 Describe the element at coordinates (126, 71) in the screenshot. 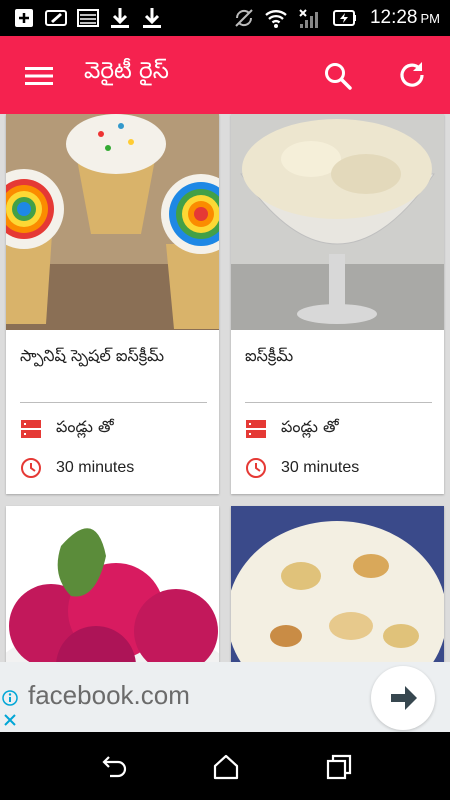

I see `page-title: వెరైటీ రైస్` at that location.